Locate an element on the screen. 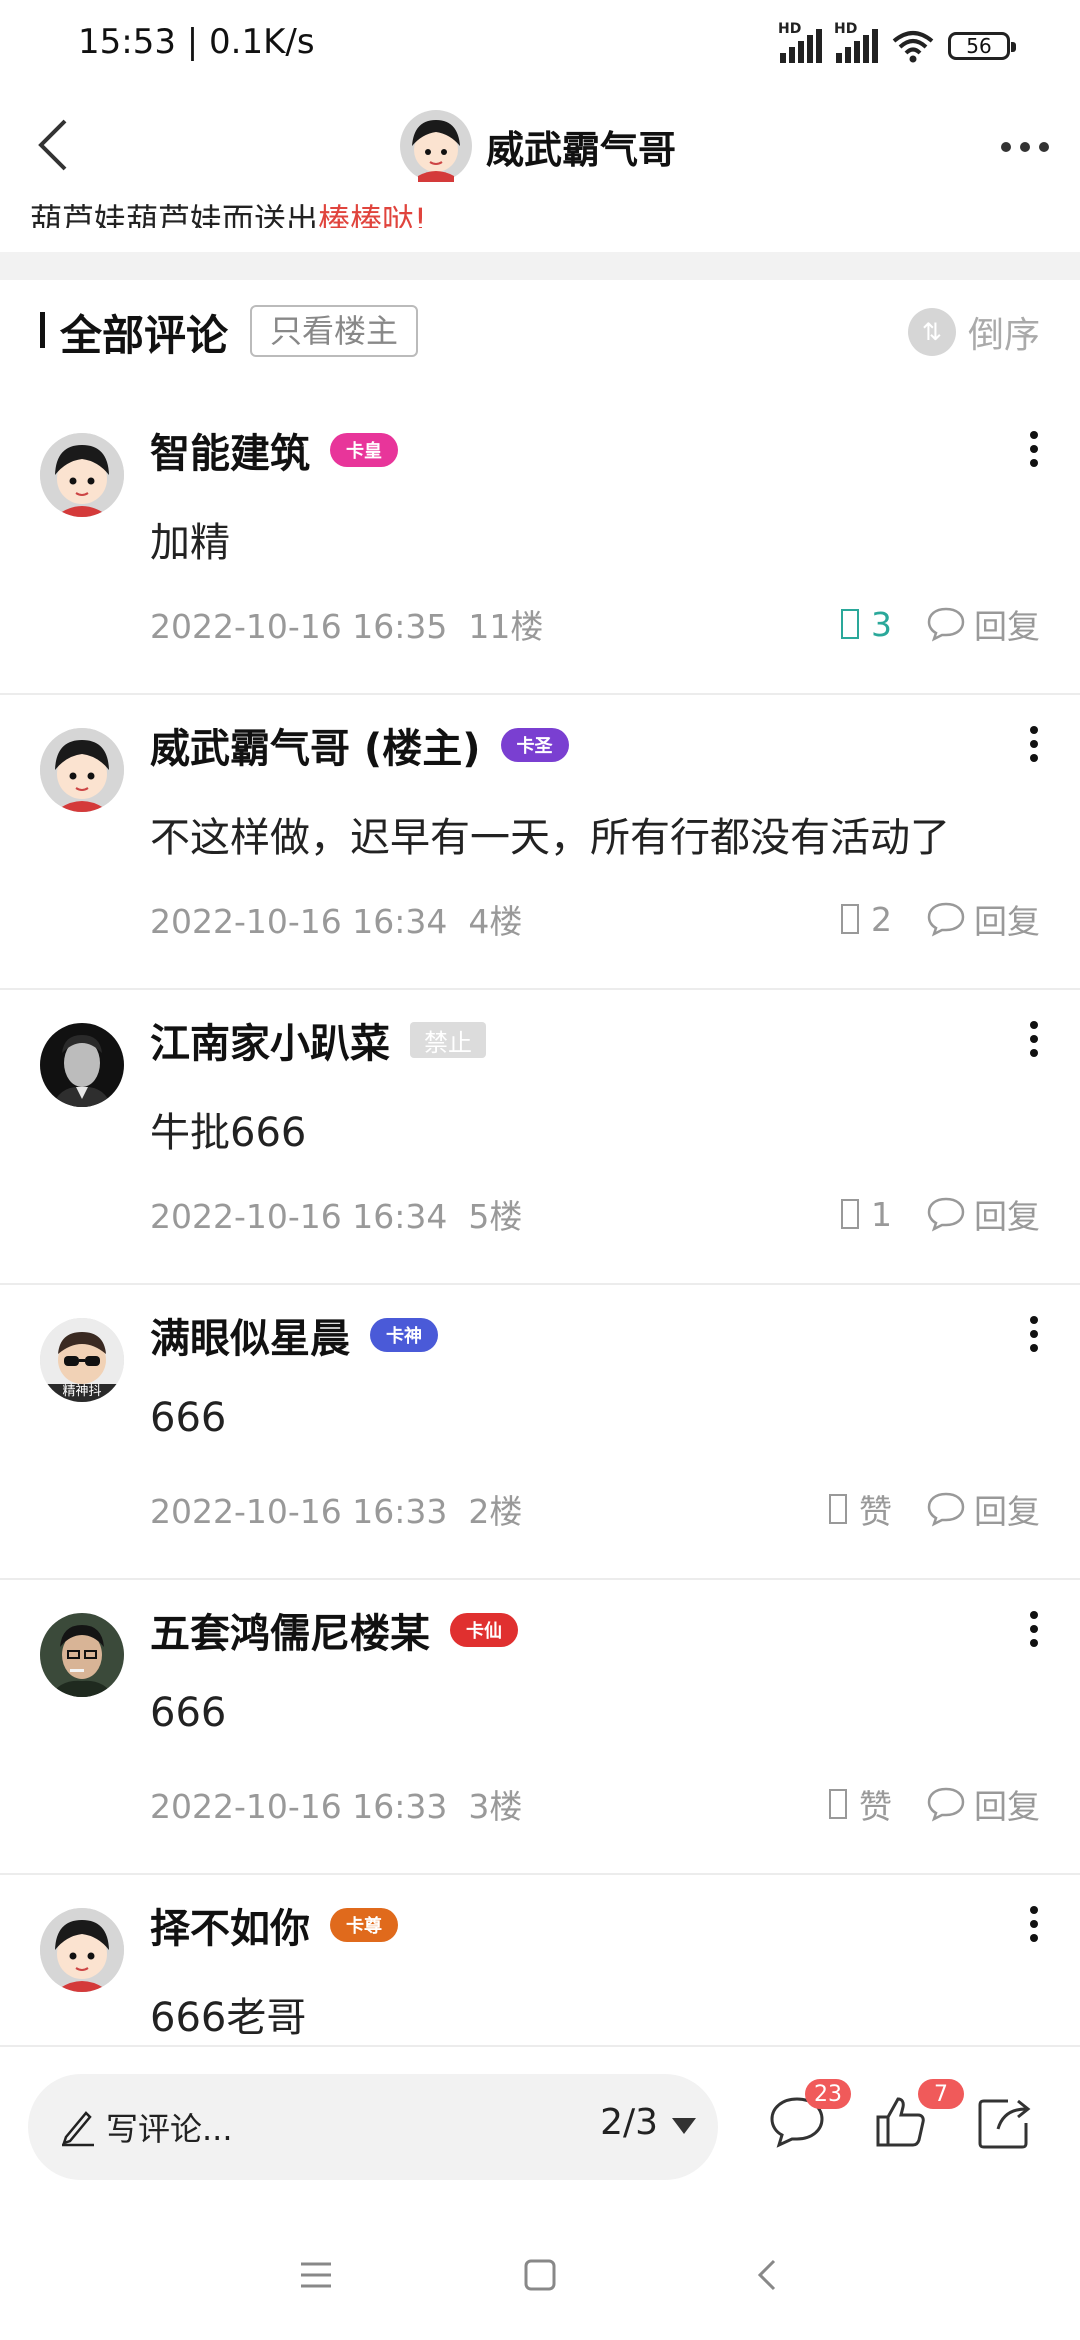  caret-down-icon is located at coordinates (684, 2126).